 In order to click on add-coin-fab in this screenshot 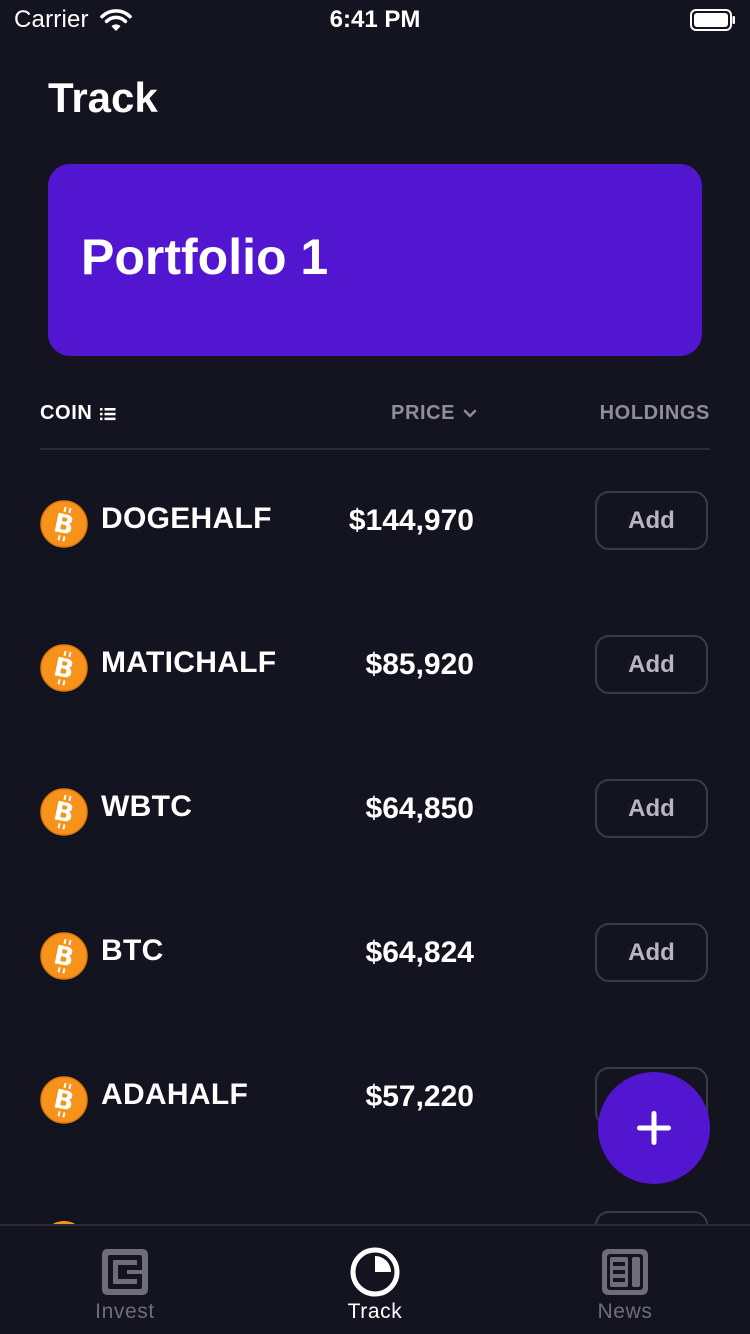, I will do `click(654, 1128)`.